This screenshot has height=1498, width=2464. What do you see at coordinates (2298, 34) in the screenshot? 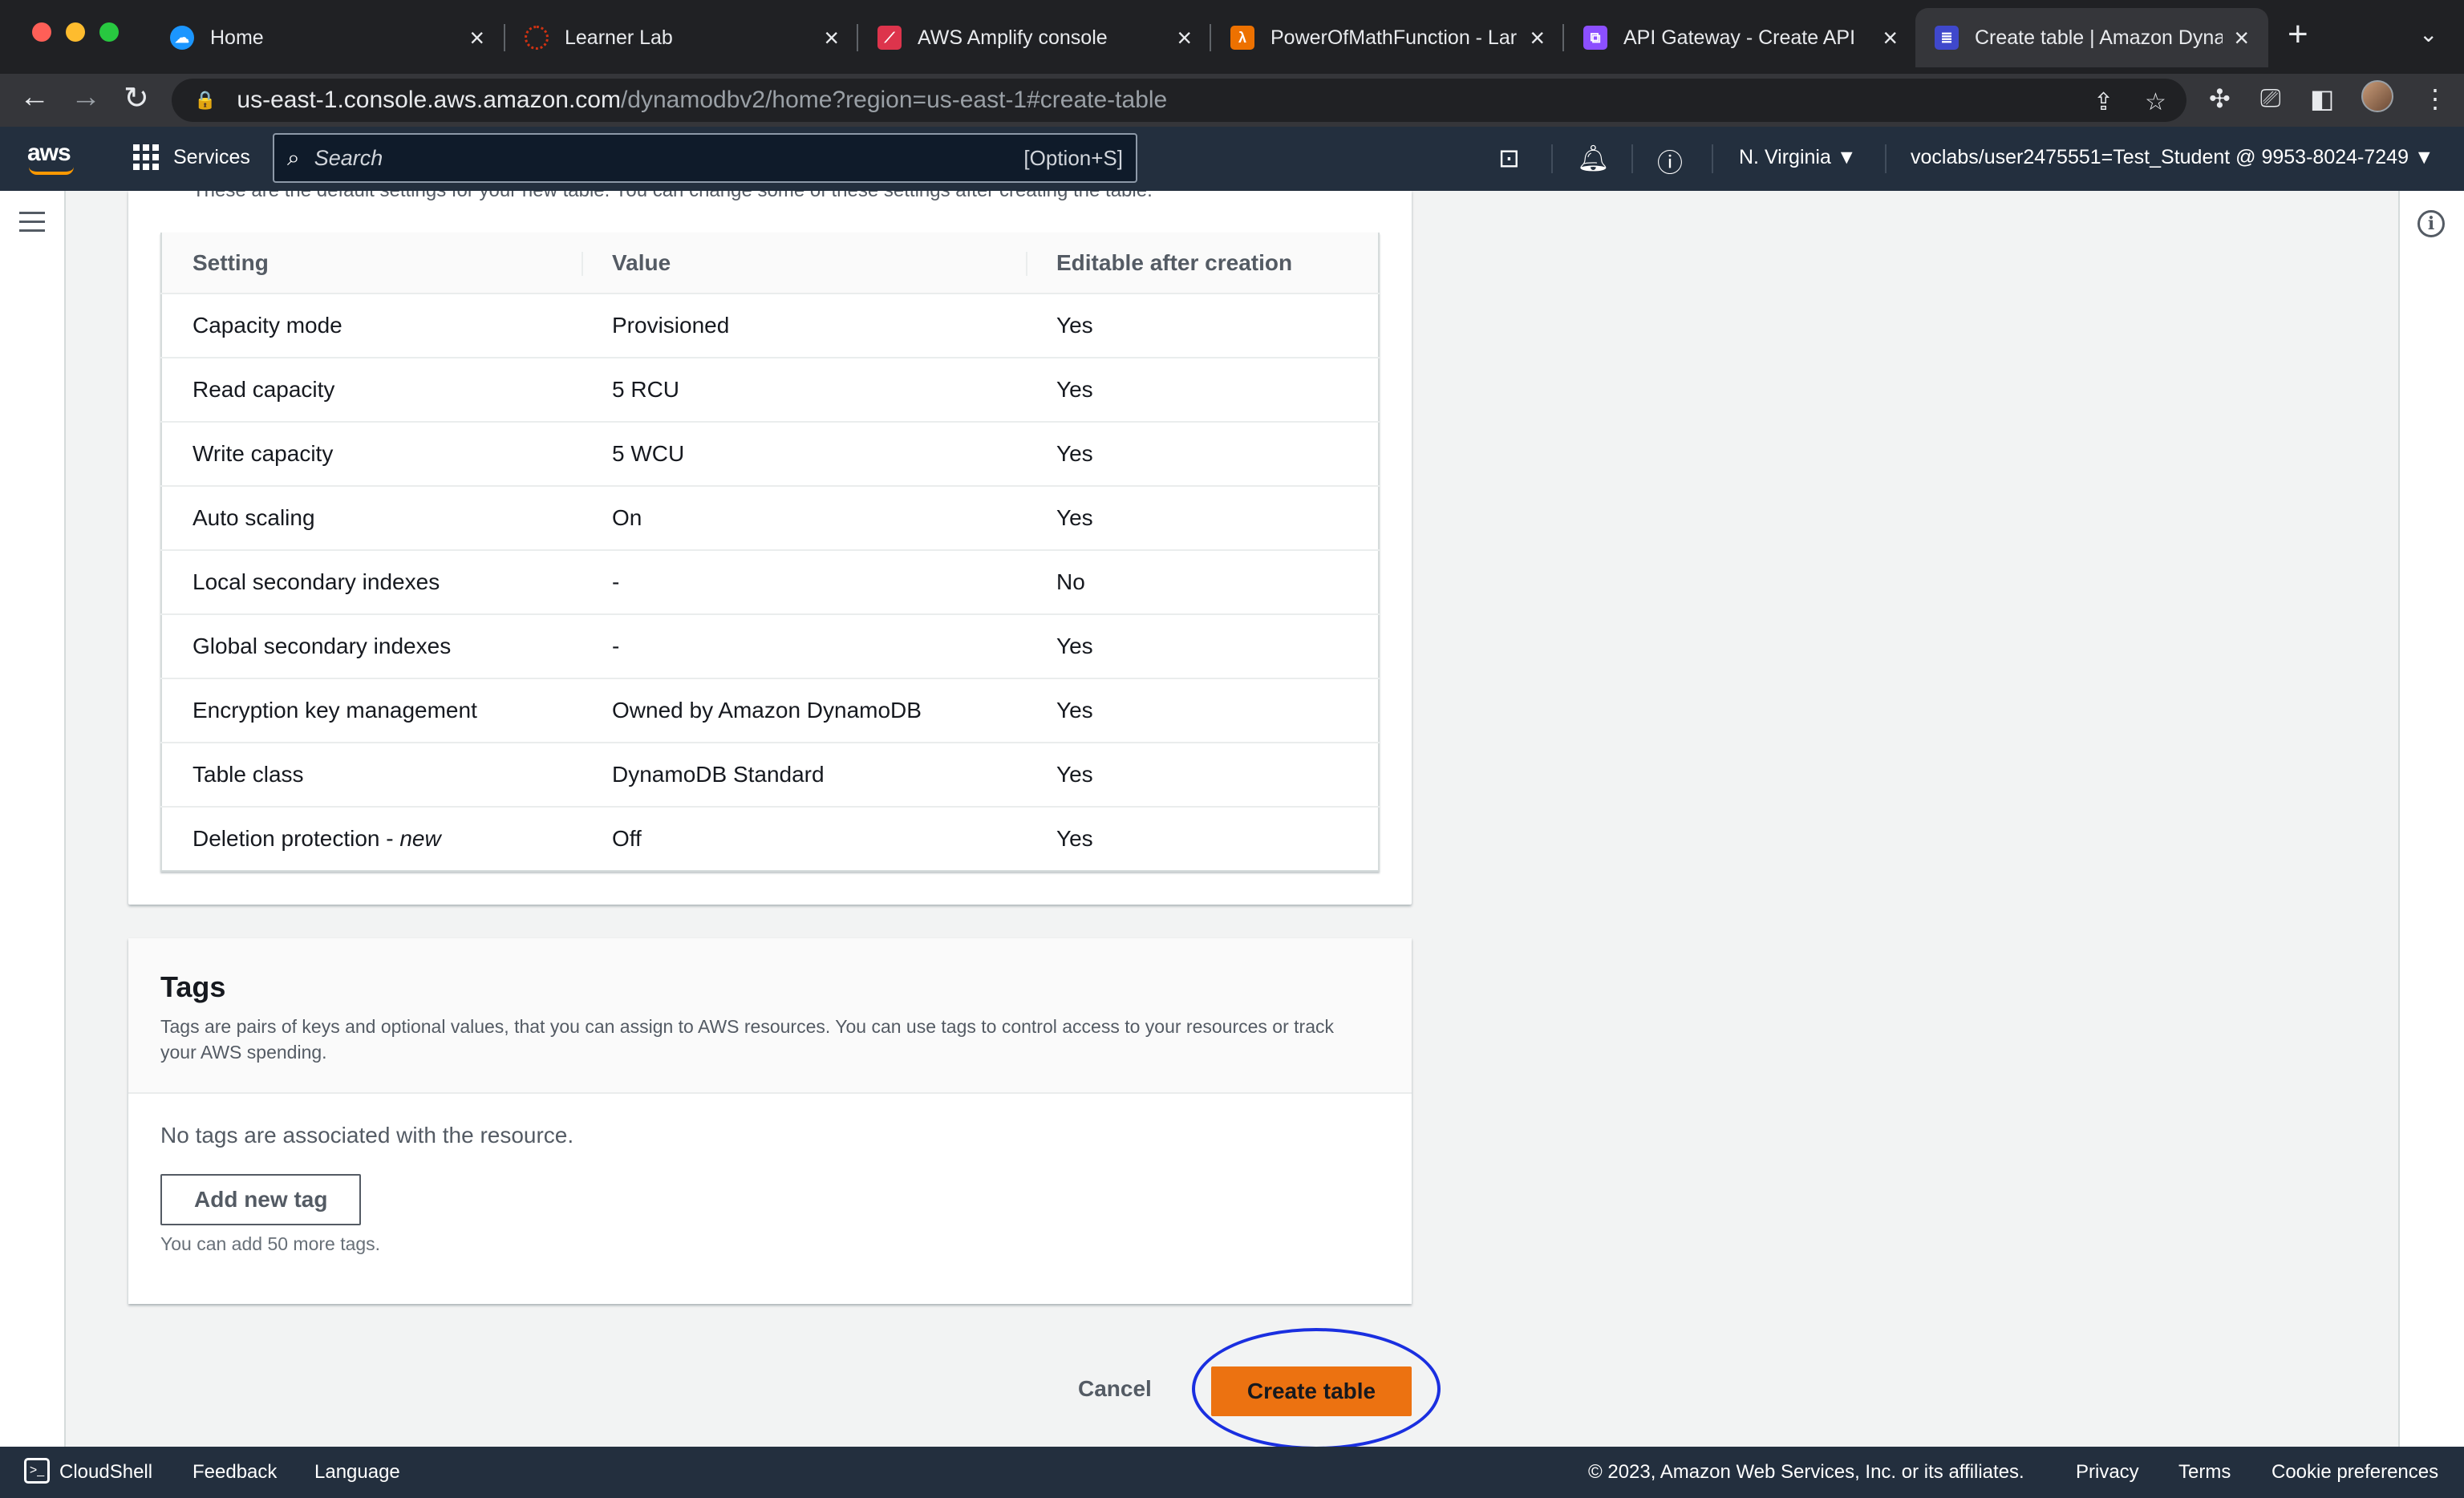
I see `new-tab-plus-icon: +` at bounding box center [2298, 34].